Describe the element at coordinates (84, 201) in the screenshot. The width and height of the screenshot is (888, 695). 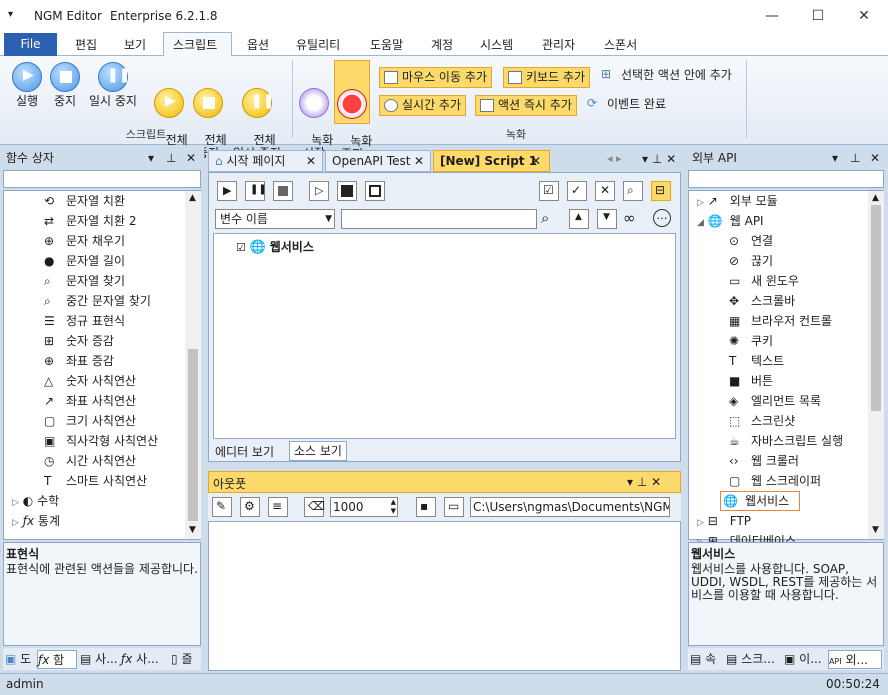
I see `function-item: ⟲ 문자열 치환` at that location.